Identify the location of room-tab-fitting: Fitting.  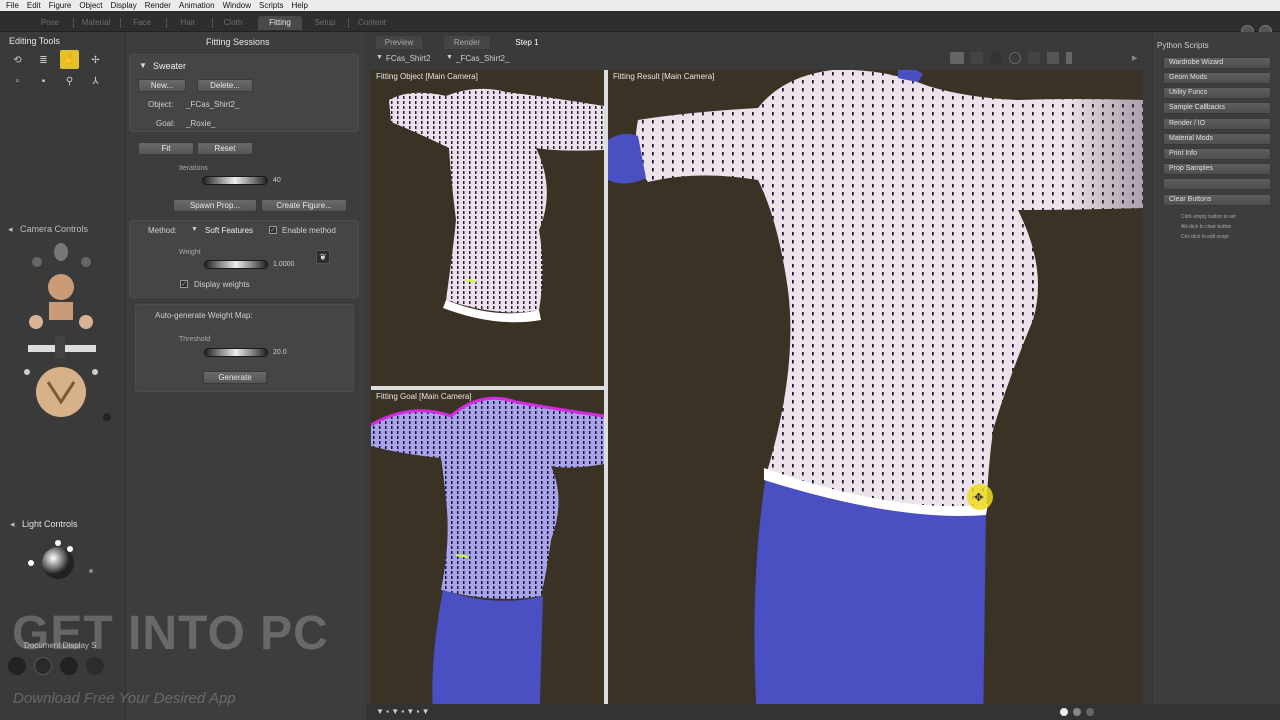
(280, 23).